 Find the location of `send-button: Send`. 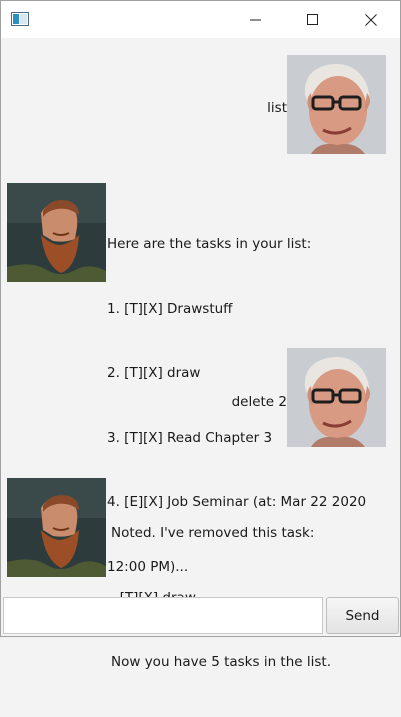

send-button: Send is located at coordinates (362, 615).